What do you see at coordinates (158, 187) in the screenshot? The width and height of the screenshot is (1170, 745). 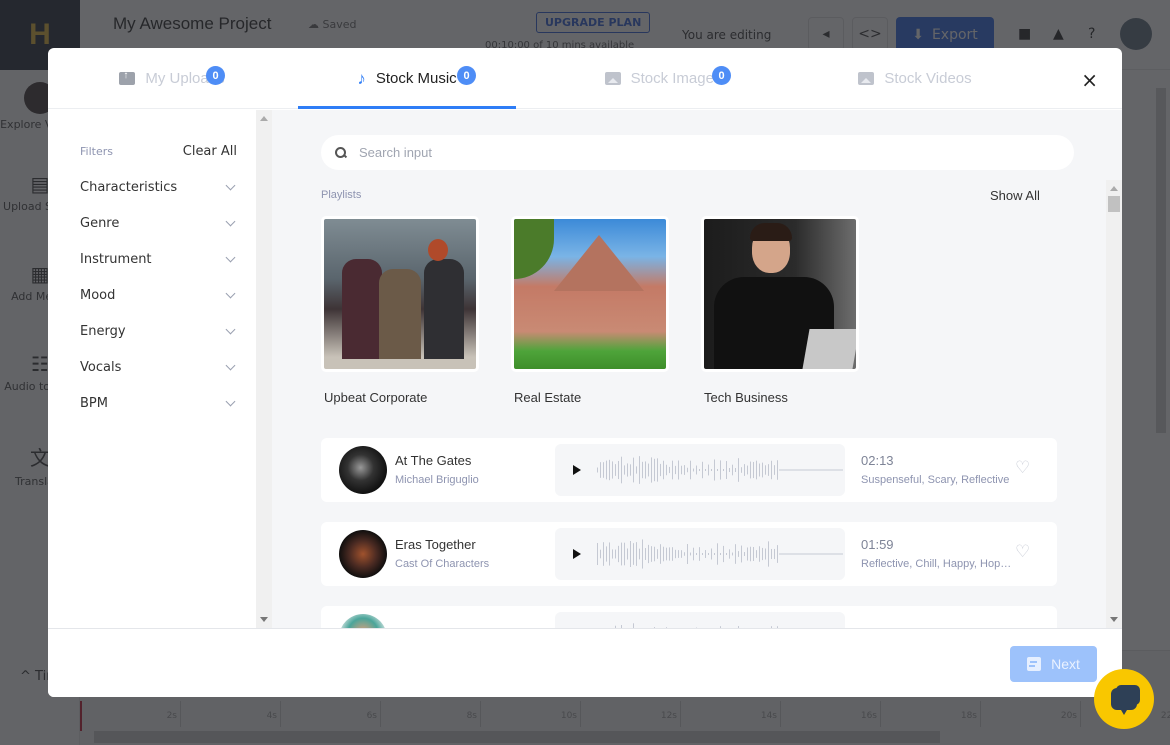 I see `filter-characteristics: Characteristics` at bounding box center [158, 187].